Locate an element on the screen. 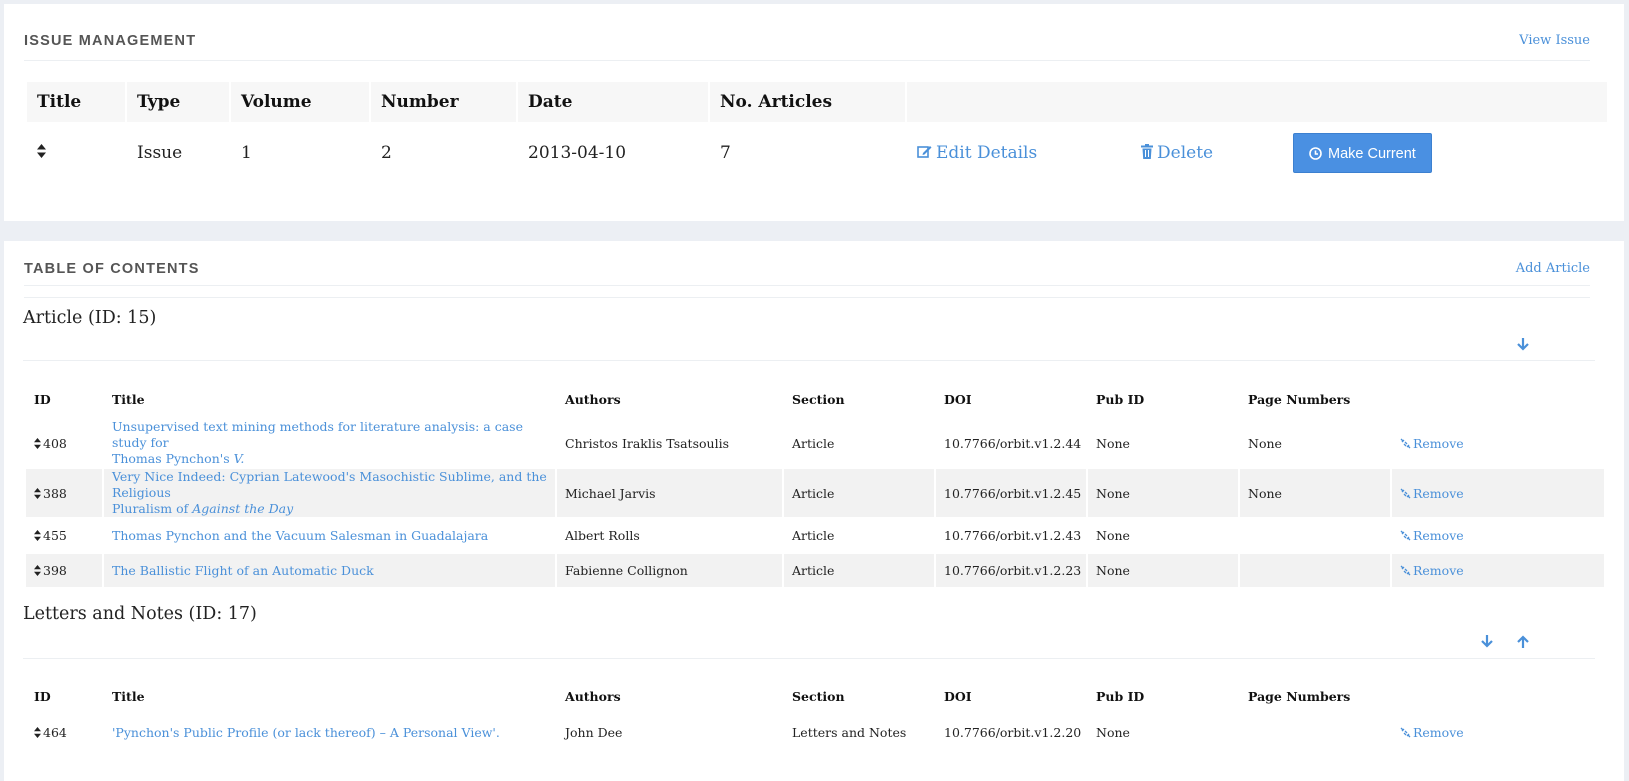  edit-details-label: Edit Details is located at coordinates (987, 153).